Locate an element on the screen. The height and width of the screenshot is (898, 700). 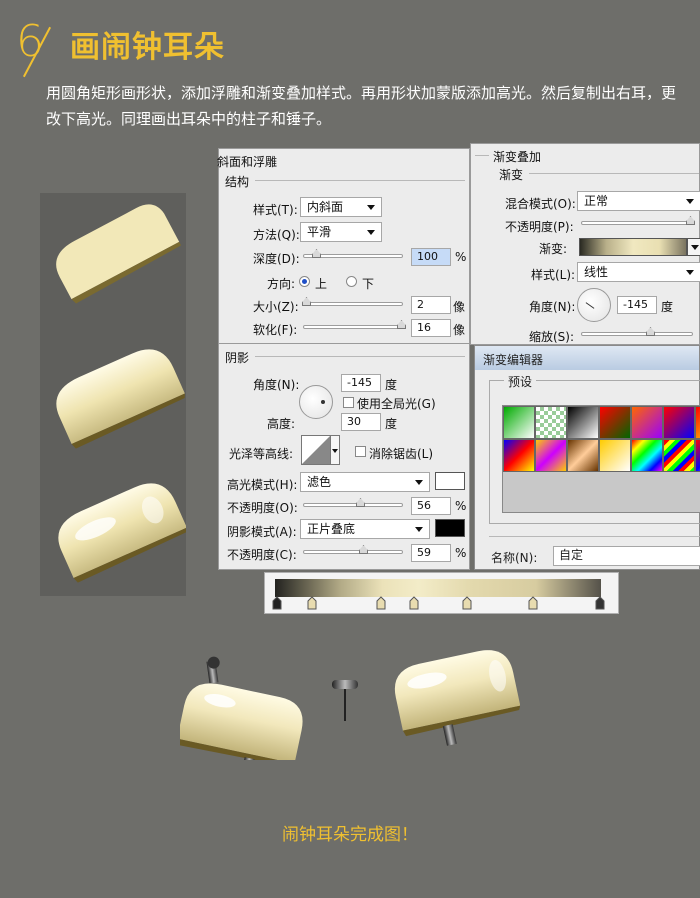
gloss-contour-swatch is located at coordinates (316, 450).